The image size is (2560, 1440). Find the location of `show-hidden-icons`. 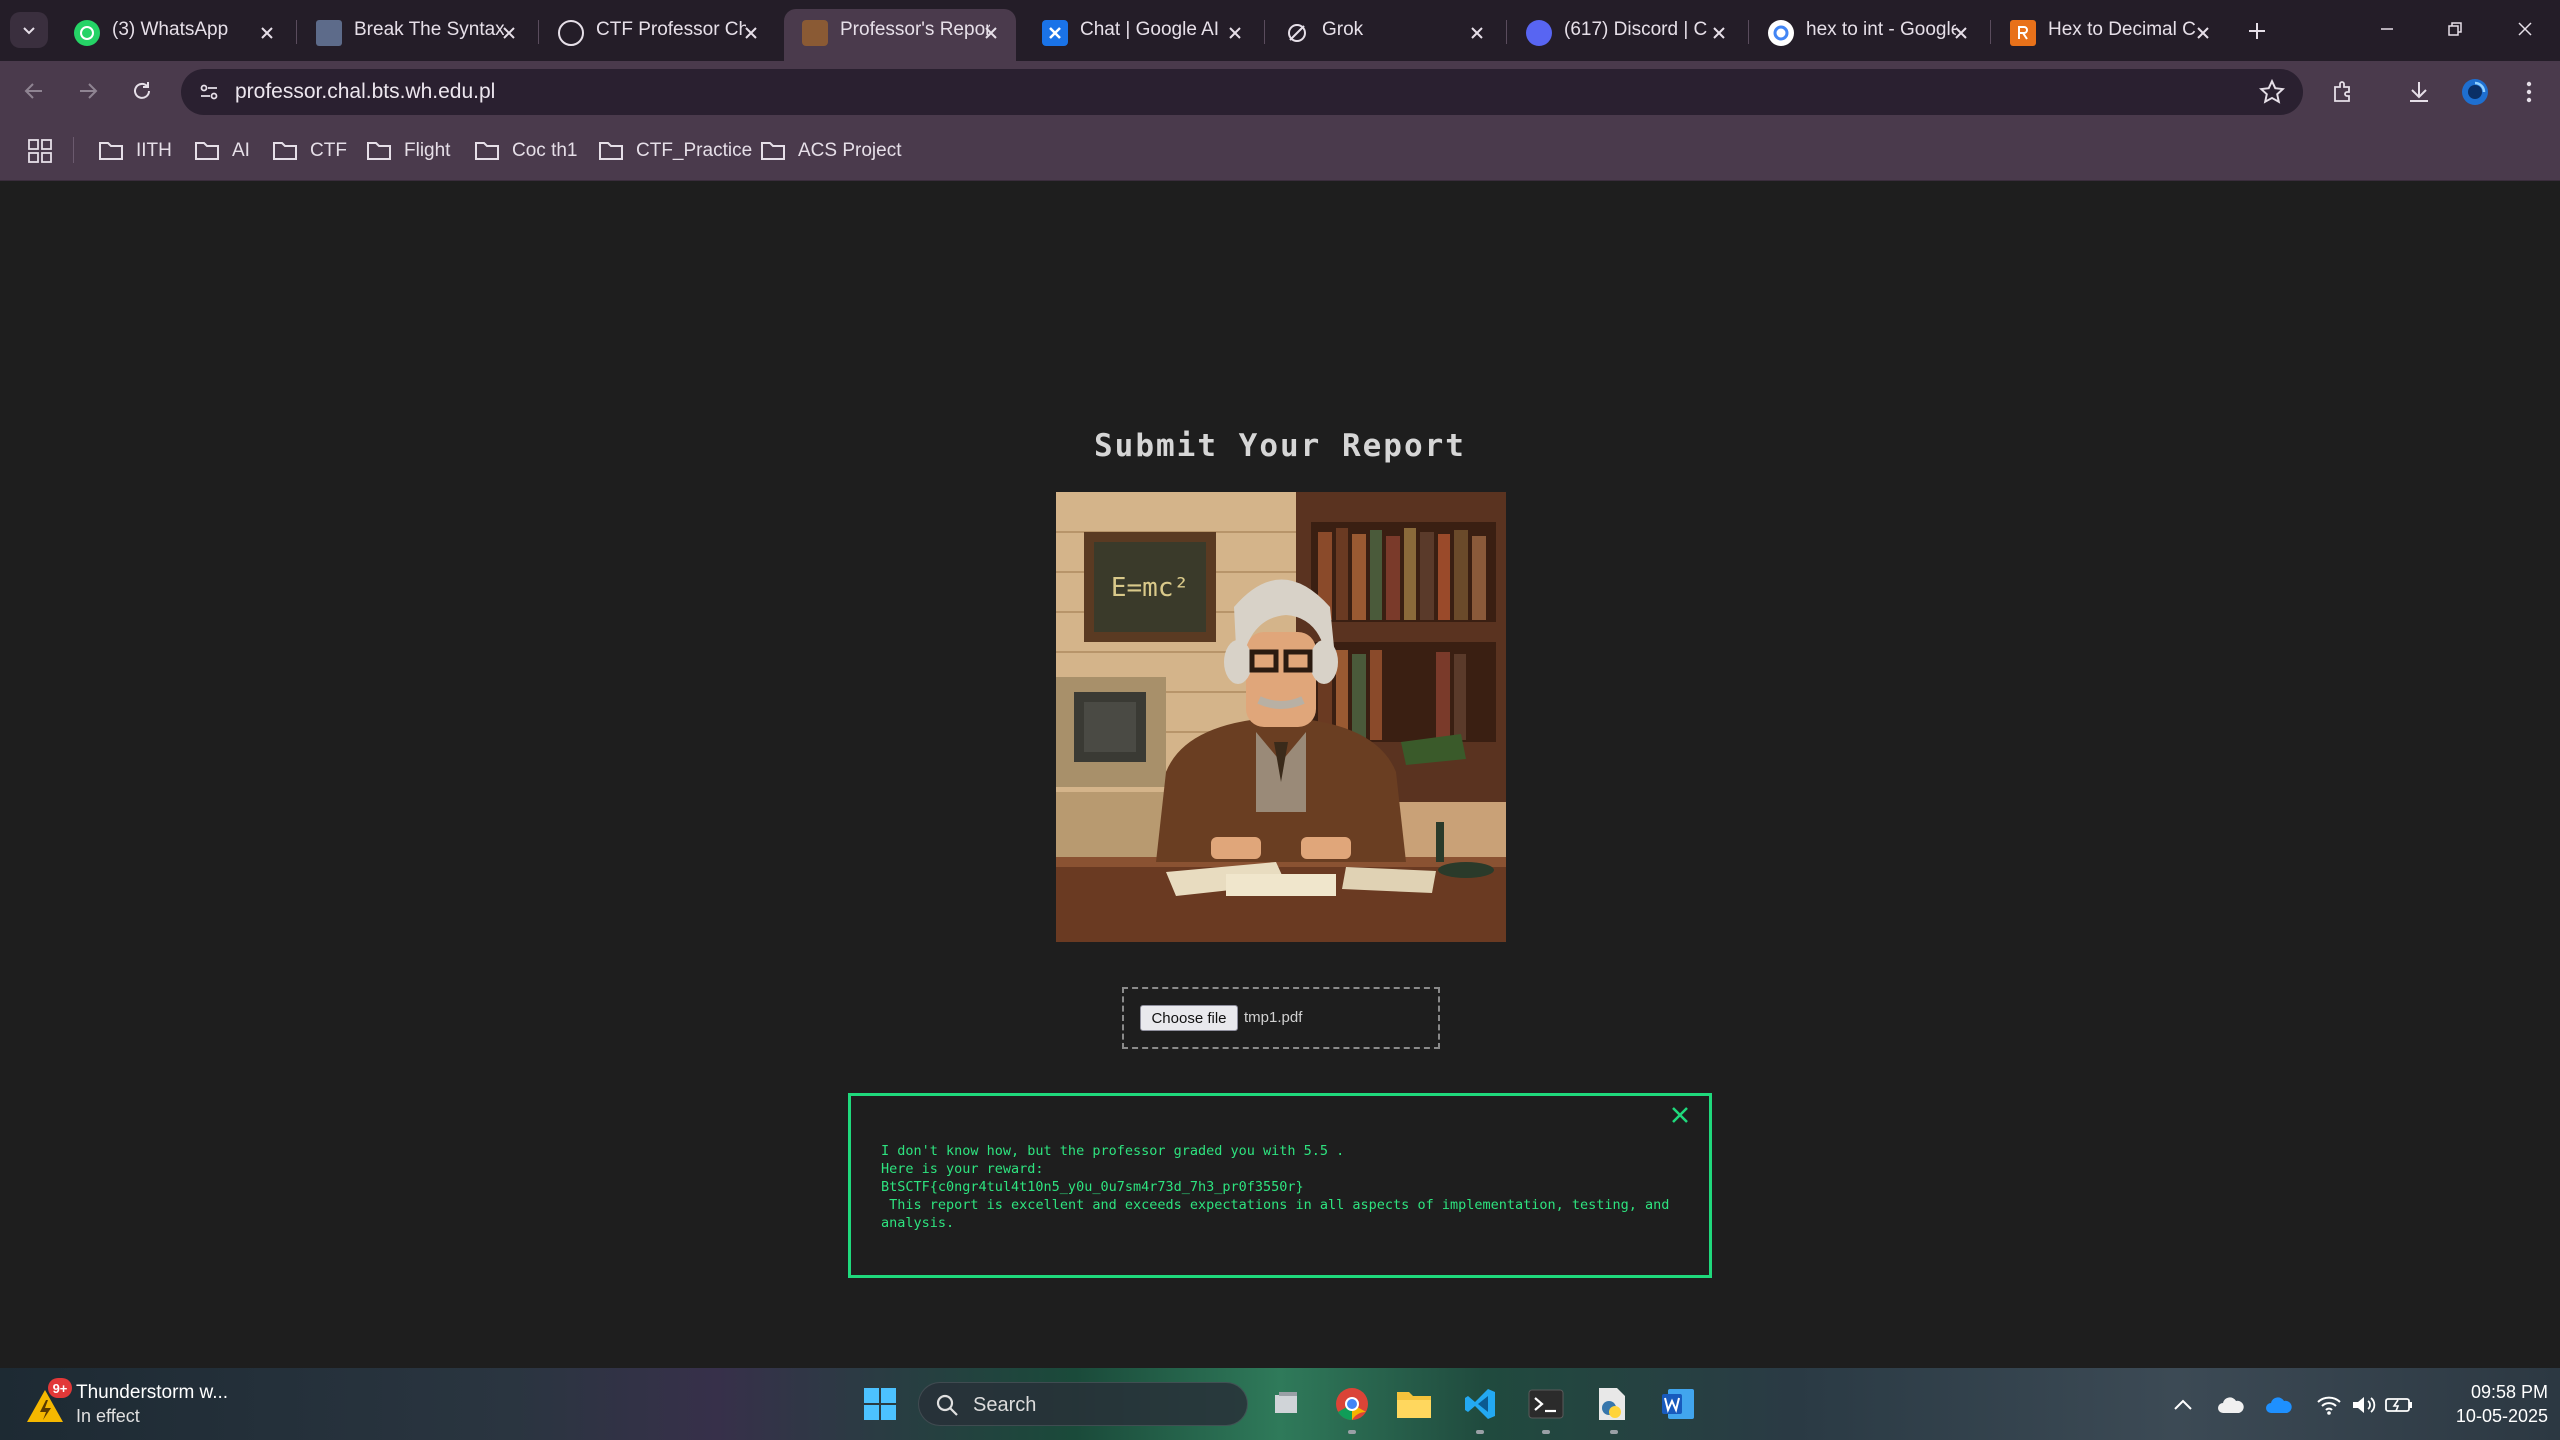

show-hidden-icons is located at coordinates (2183, 1405).